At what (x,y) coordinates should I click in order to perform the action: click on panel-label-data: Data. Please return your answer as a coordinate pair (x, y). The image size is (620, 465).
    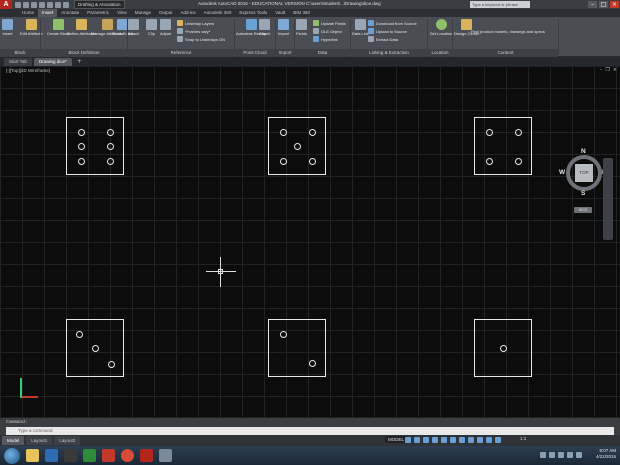
    Looking at the image, I should click on (322, 53).